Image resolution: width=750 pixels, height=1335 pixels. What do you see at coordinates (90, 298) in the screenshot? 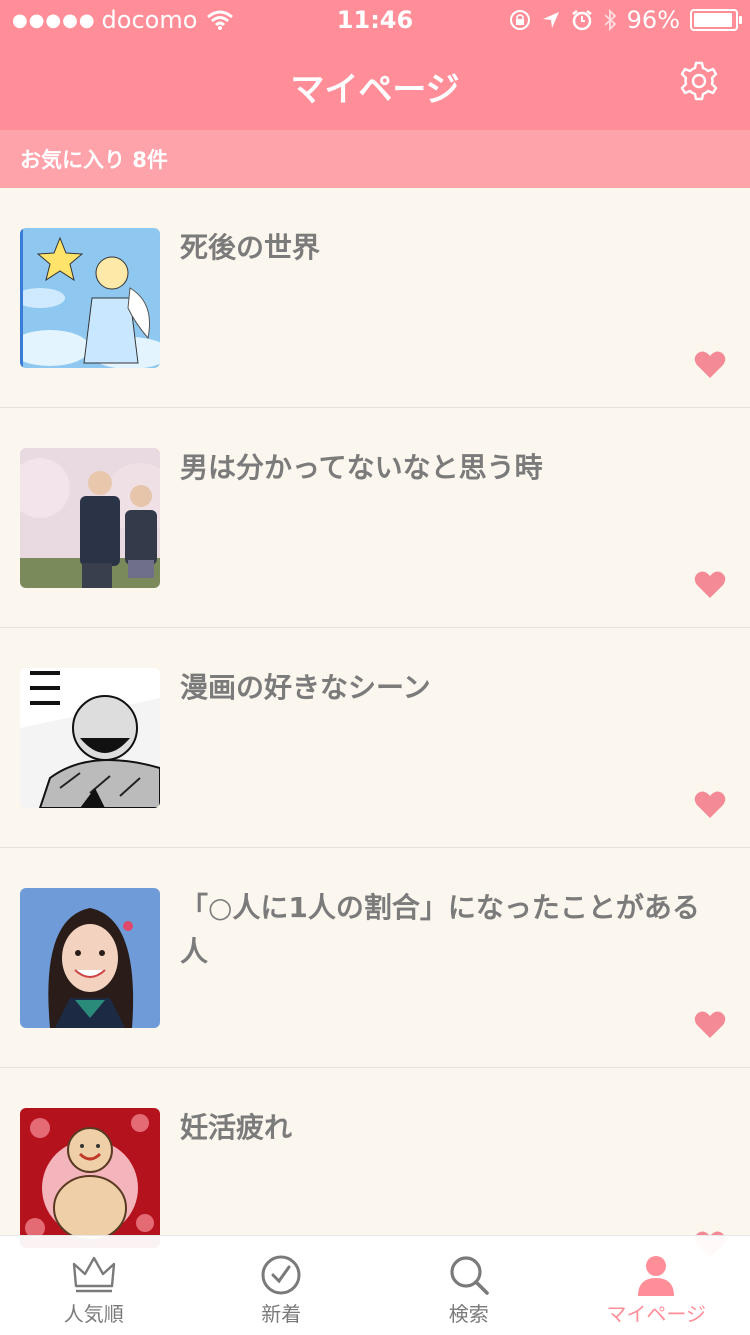
I see `thumbnail-angel-illustration` at bounding box center [90, 298].